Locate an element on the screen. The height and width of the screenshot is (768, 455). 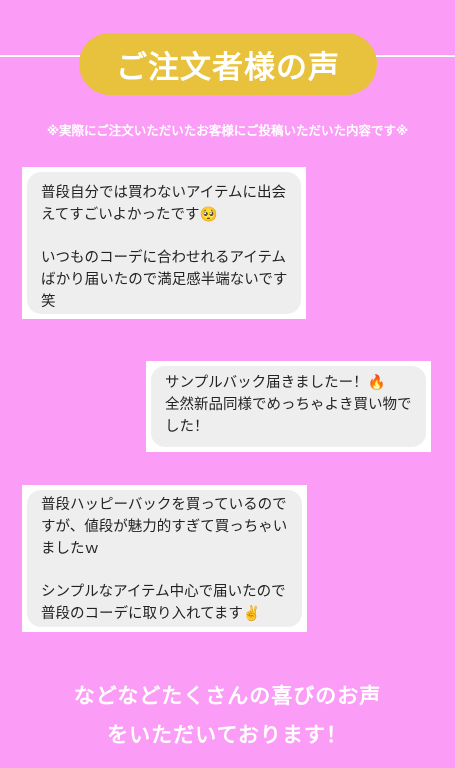
review-2-paragraph-1: サンプルバック届きましたー！🔥 全然新品同様でめっちゃよき買い物で した！ is located at coordinates (288, 405).